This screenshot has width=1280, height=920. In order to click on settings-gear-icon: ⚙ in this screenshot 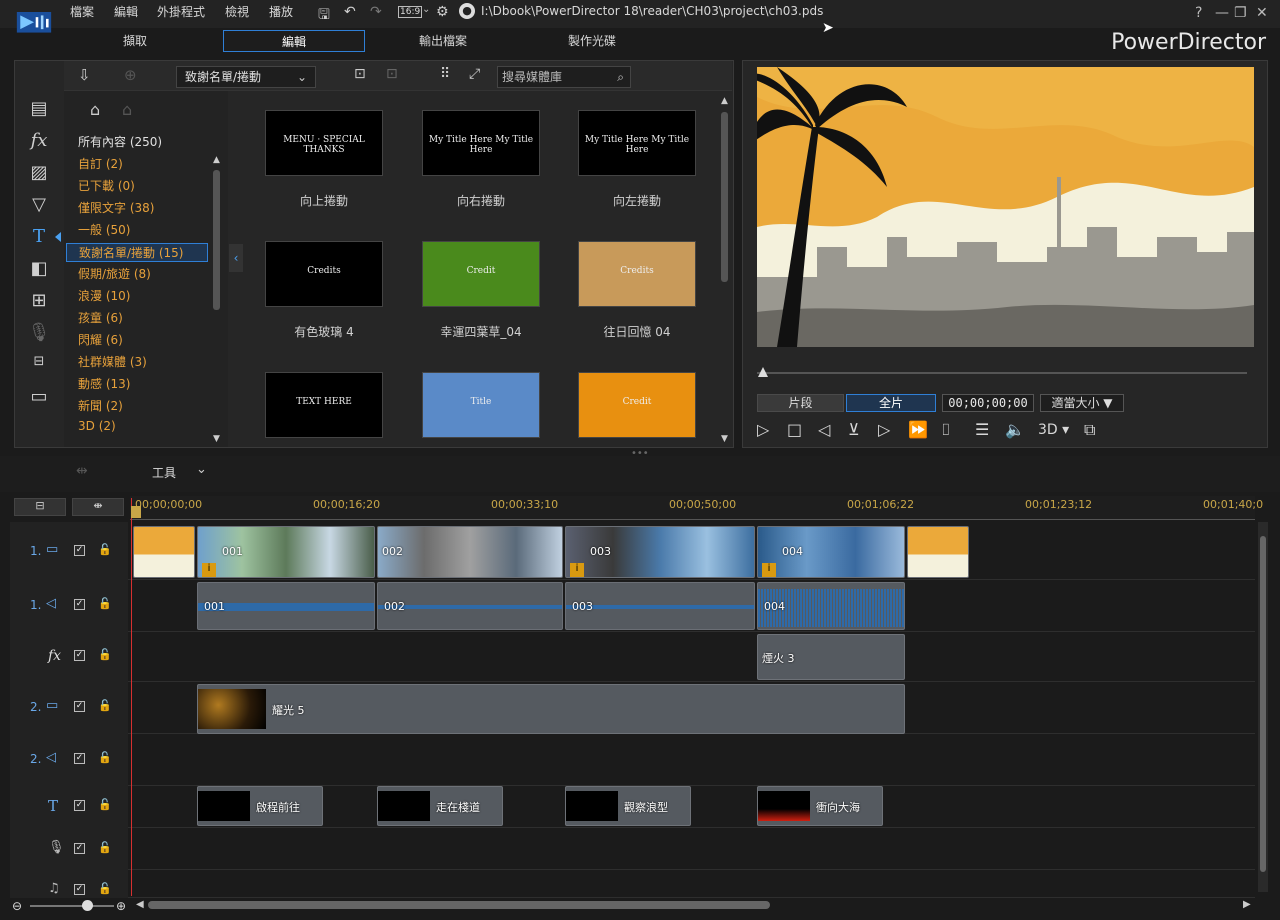, I will do `click(442, 12)`.